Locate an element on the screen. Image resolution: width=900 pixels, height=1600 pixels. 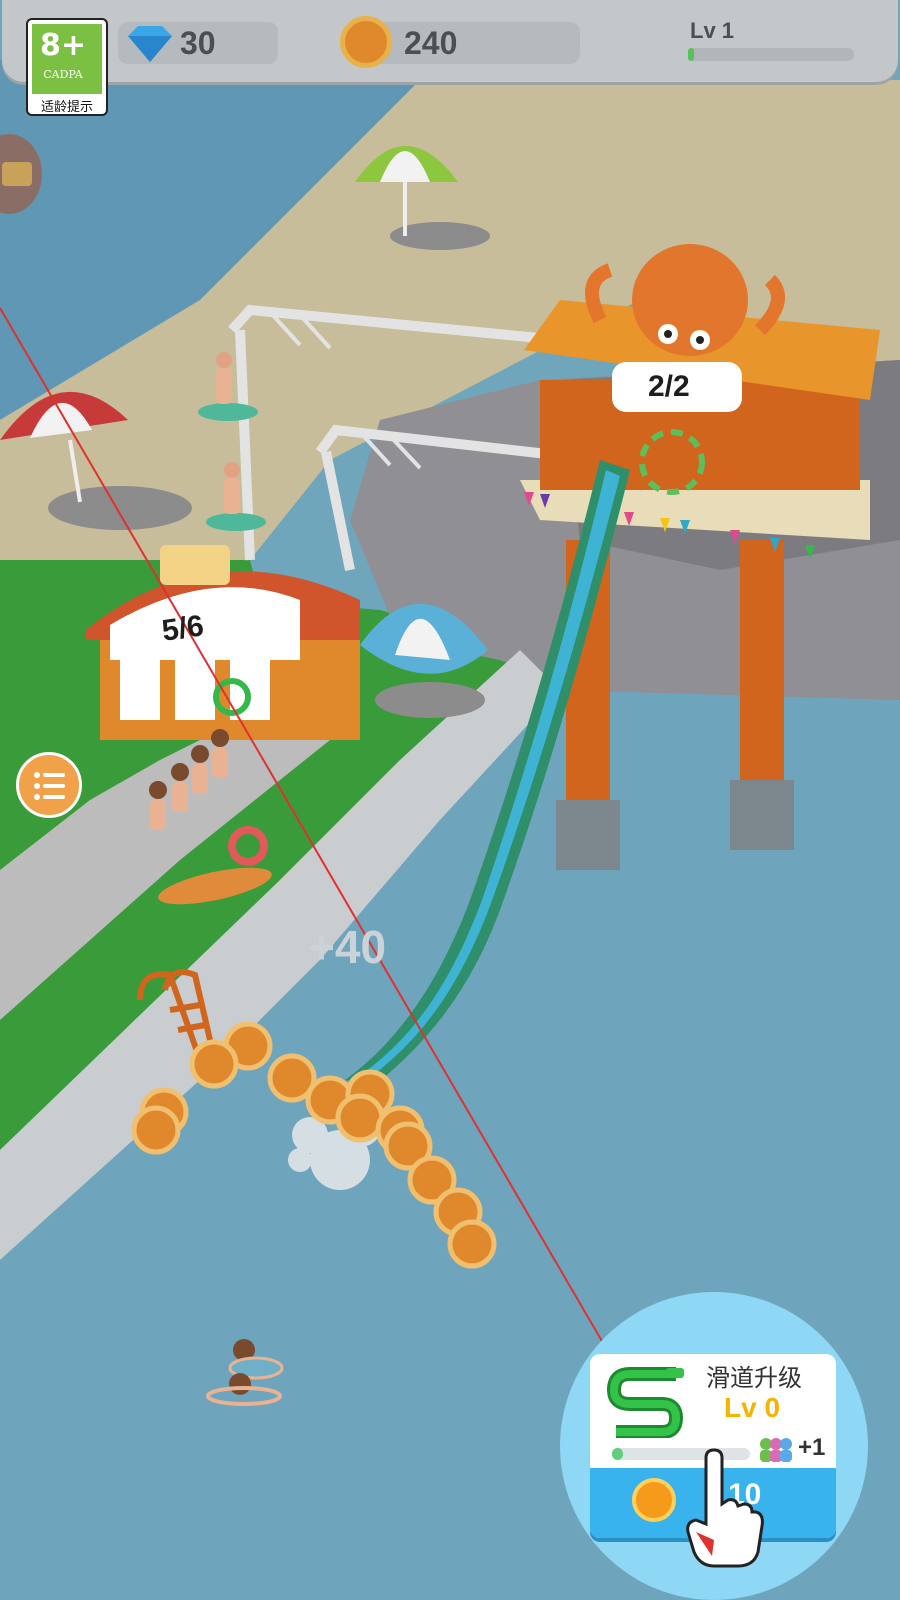
menu-list-icon is located at coordinates (49, 786).